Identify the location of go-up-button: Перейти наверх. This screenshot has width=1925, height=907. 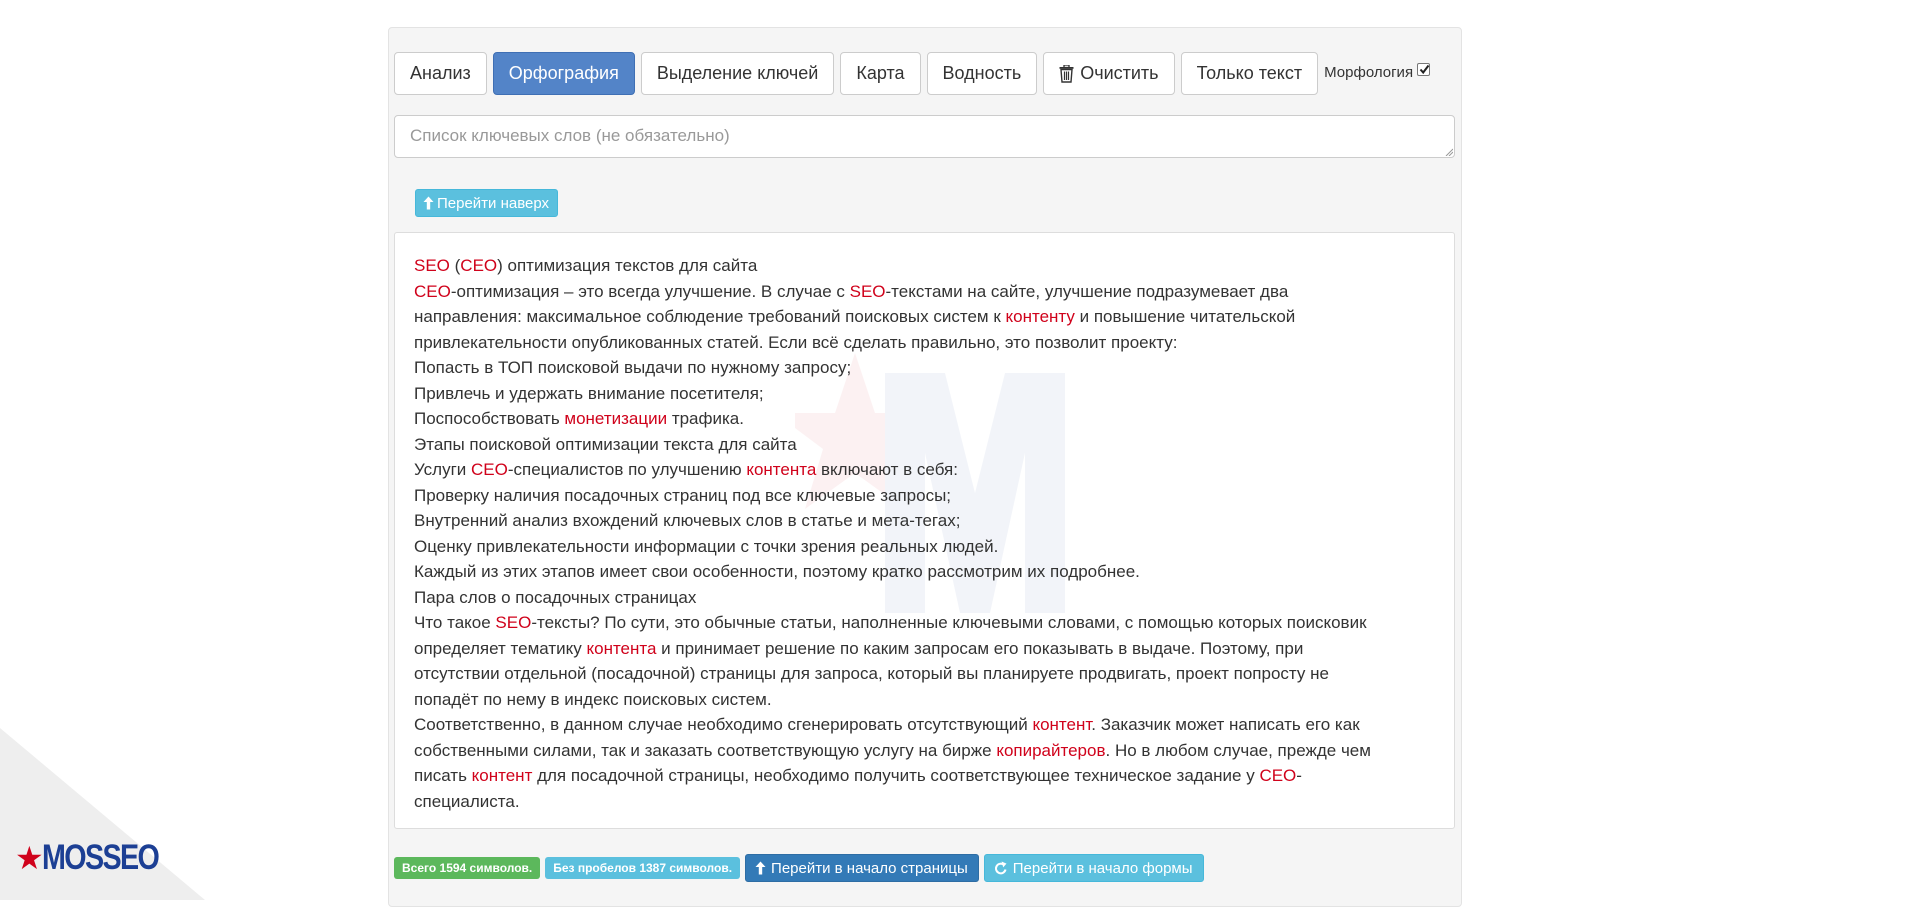
(487, 203).